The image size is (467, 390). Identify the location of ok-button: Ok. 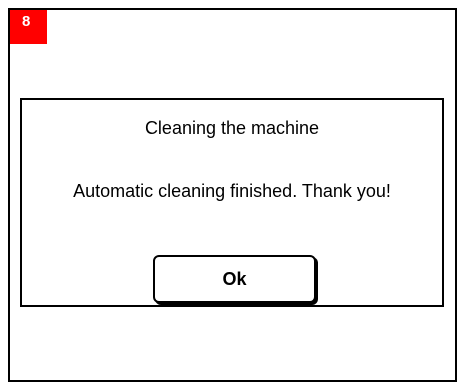
(234, 279).